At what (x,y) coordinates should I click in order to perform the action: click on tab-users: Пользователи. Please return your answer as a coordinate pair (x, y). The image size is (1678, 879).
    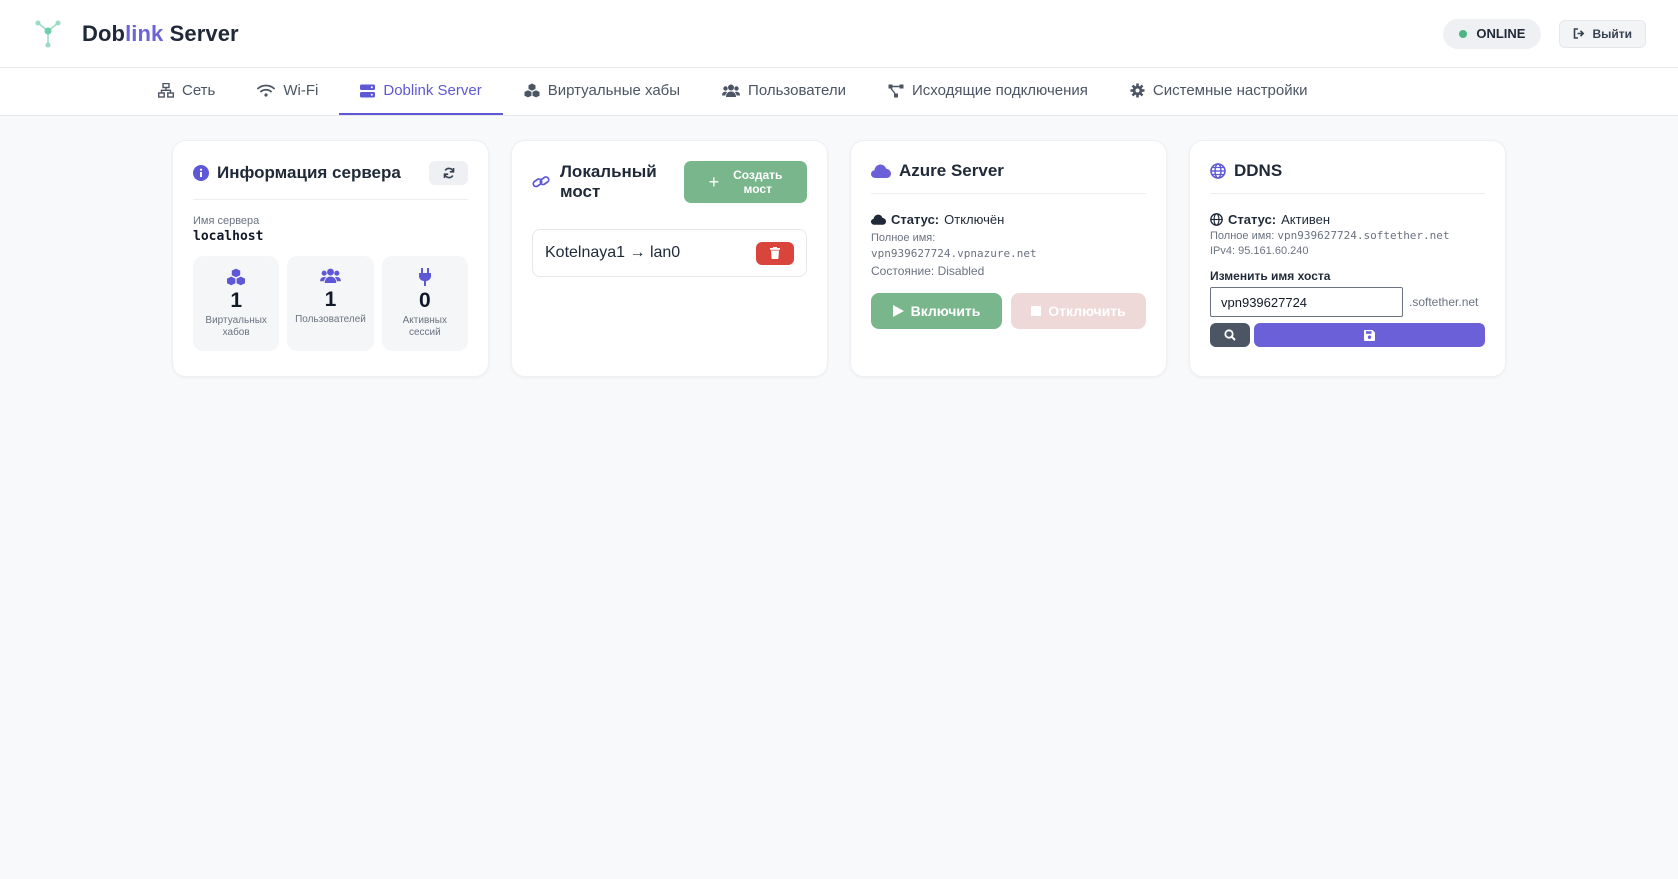
    Looking at the image, I should click on (784, 91).